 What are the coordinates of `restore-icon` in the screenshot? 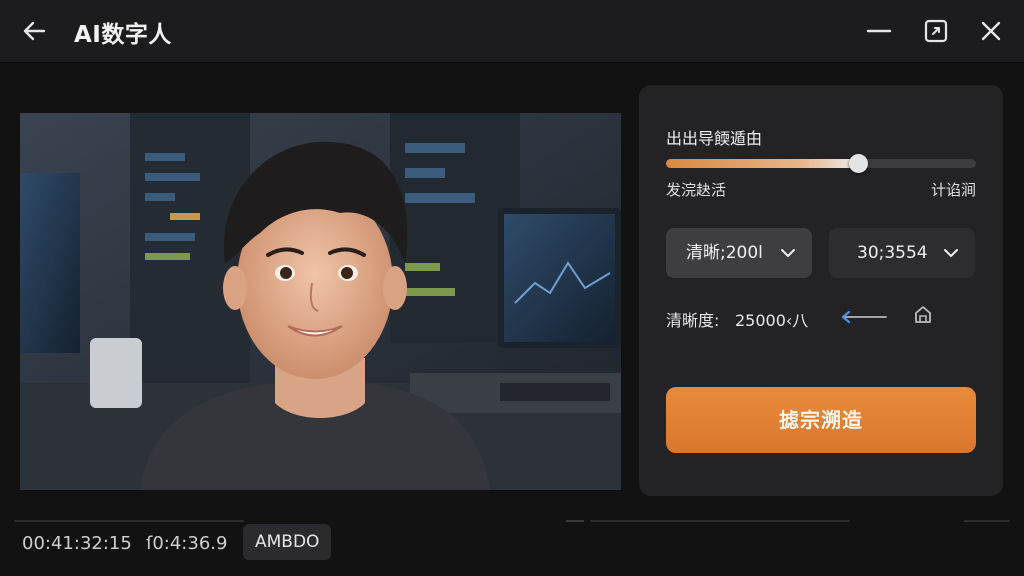 It's located at (936, 31).